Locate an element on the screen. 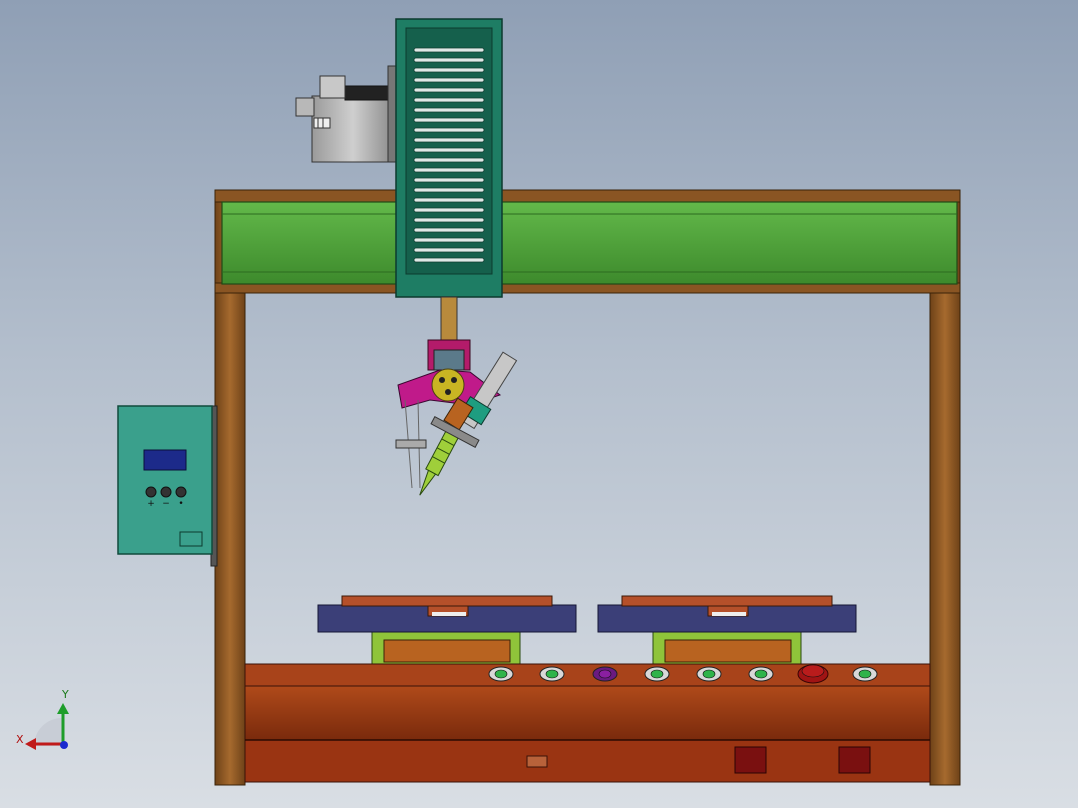  servo-motor is located at coordinates (346, 114).